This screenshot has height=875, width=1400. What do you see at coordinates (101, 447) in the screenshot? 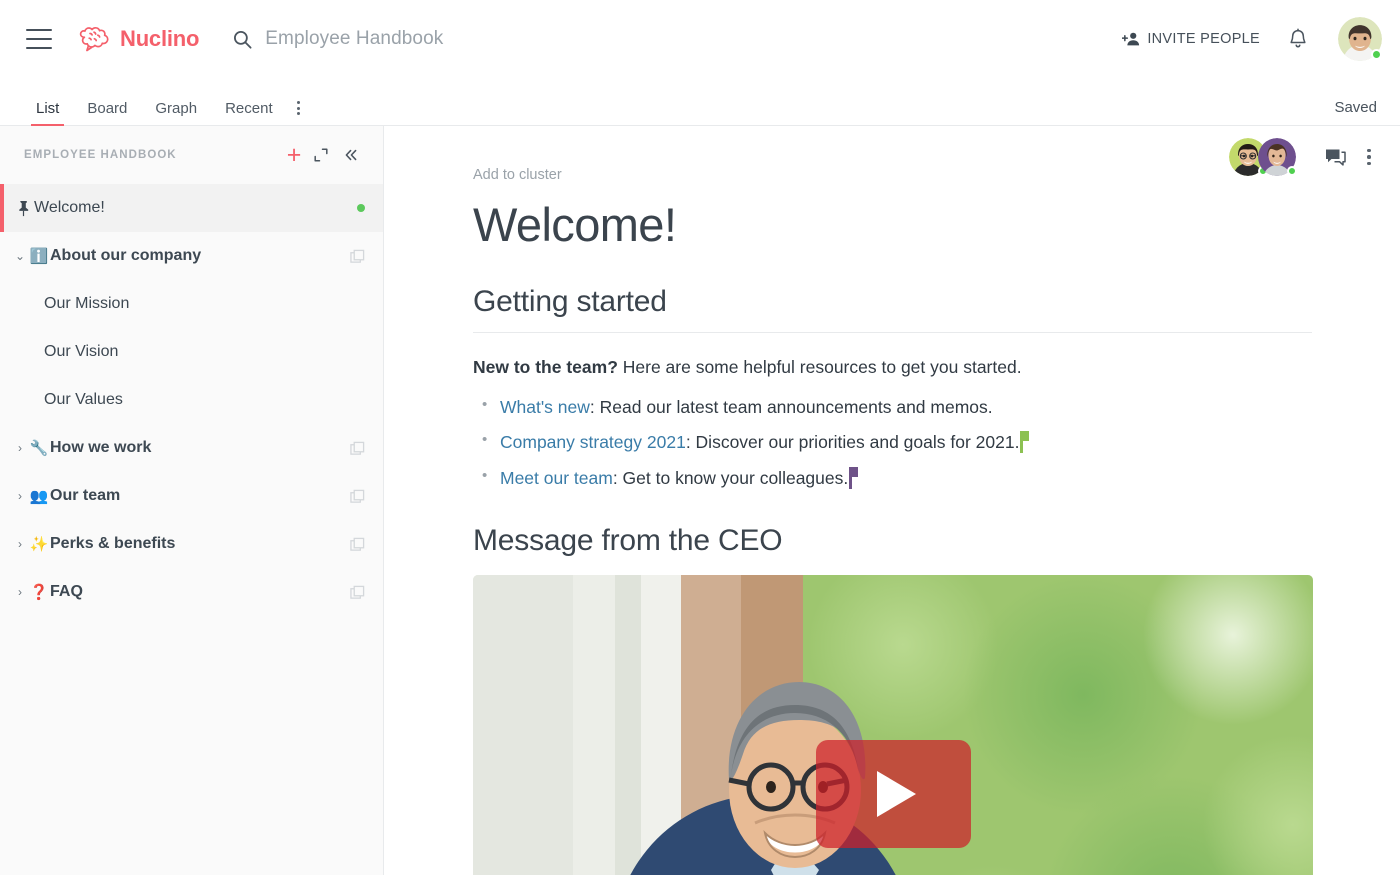
I see `sidebar-item-label: How we work` at bounding box center [101, 447].